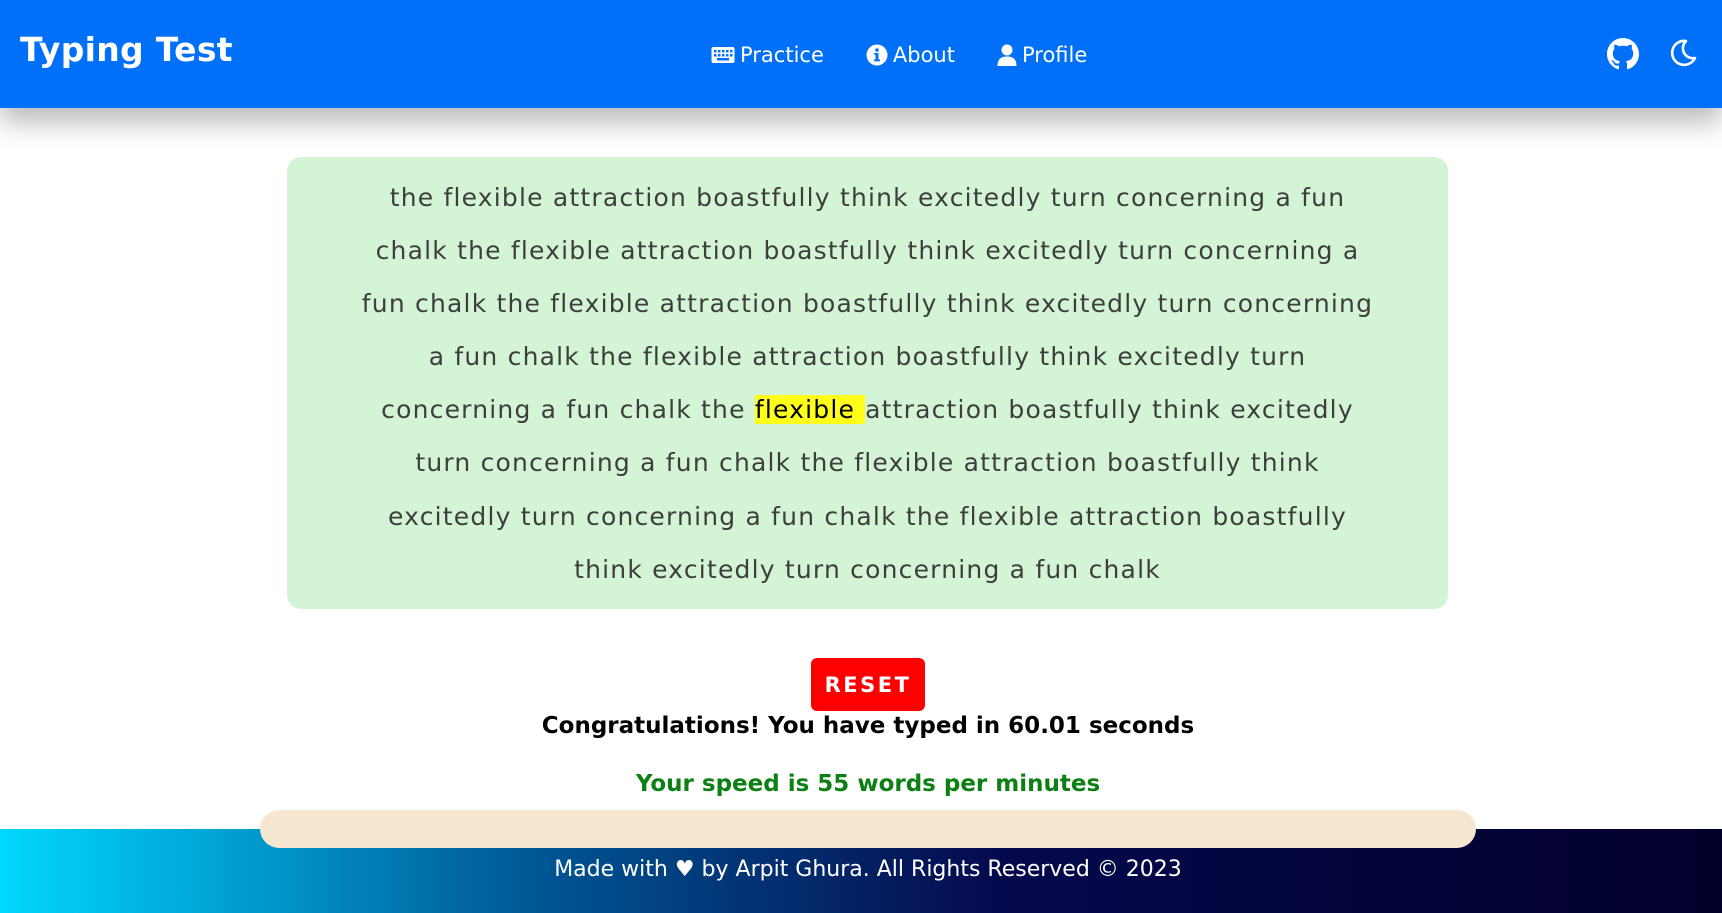 This screenshot has height=913, width=1722. I want to click on user-icon, so click(1007, 55).